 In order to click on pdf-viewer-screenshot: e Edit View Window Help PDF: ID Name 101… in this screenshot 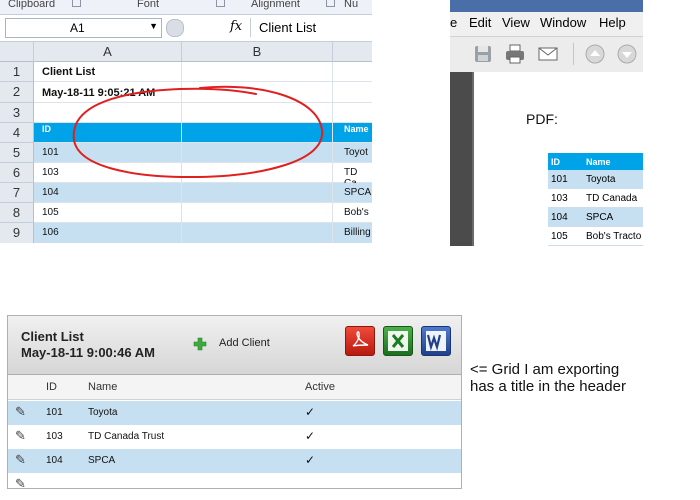, I will do `click(546, 123)`.